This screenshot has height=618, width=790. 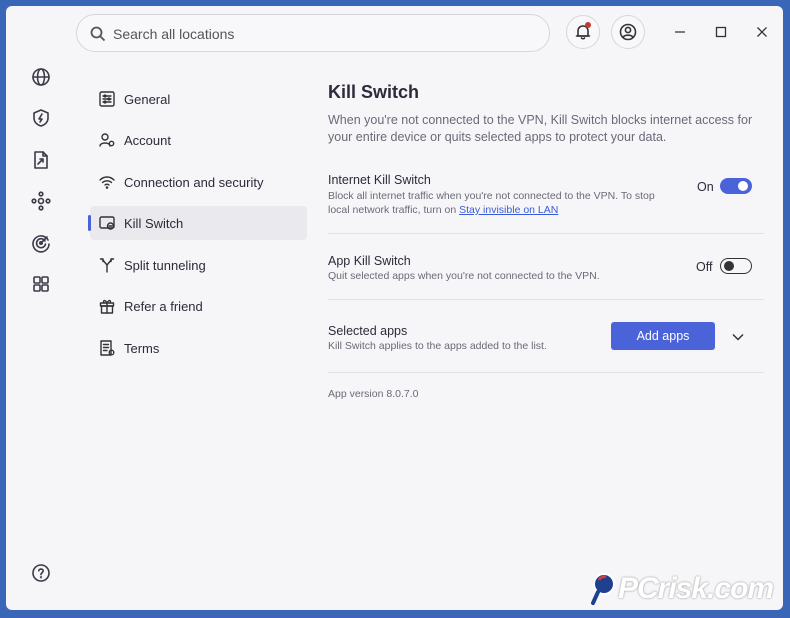 What do you see at coordinates (368, 331) in the screenshot?
I see `selected-apps-title: Selected apps` at bounding box center [368, 331].